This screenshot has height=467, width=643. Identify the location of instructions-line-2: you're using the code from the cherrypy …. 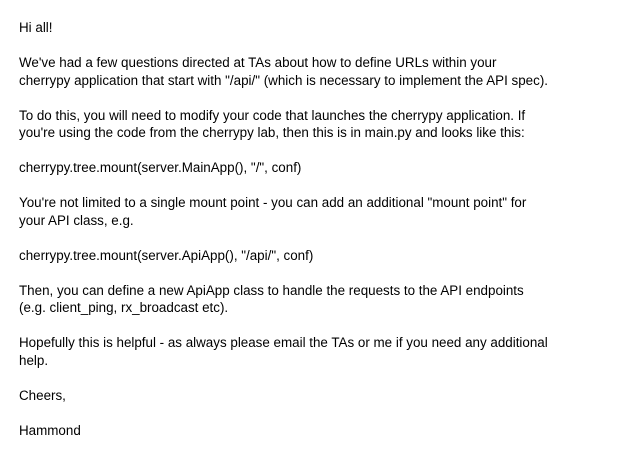
(272, 132).